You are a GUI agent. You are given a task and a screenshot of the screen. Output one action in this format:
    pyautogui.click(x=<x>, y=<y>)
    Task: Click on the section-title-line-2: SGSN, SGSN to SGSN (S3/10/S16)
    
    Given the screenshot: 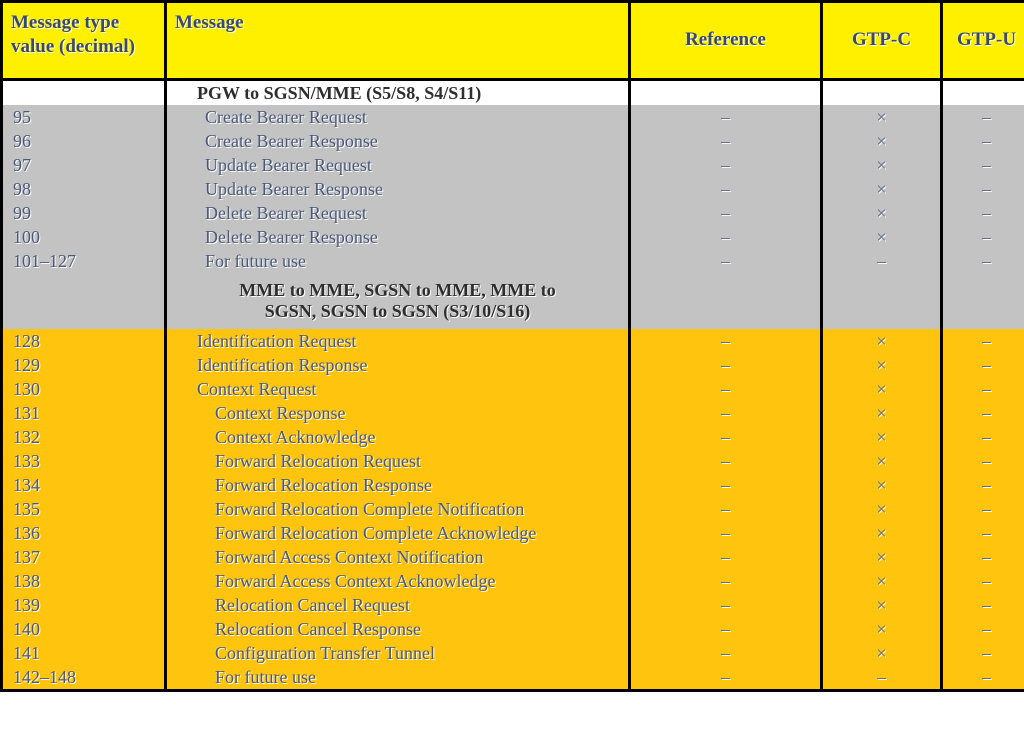 What is the action you would take?
    pyautogui.click(x=397, y=311)
    